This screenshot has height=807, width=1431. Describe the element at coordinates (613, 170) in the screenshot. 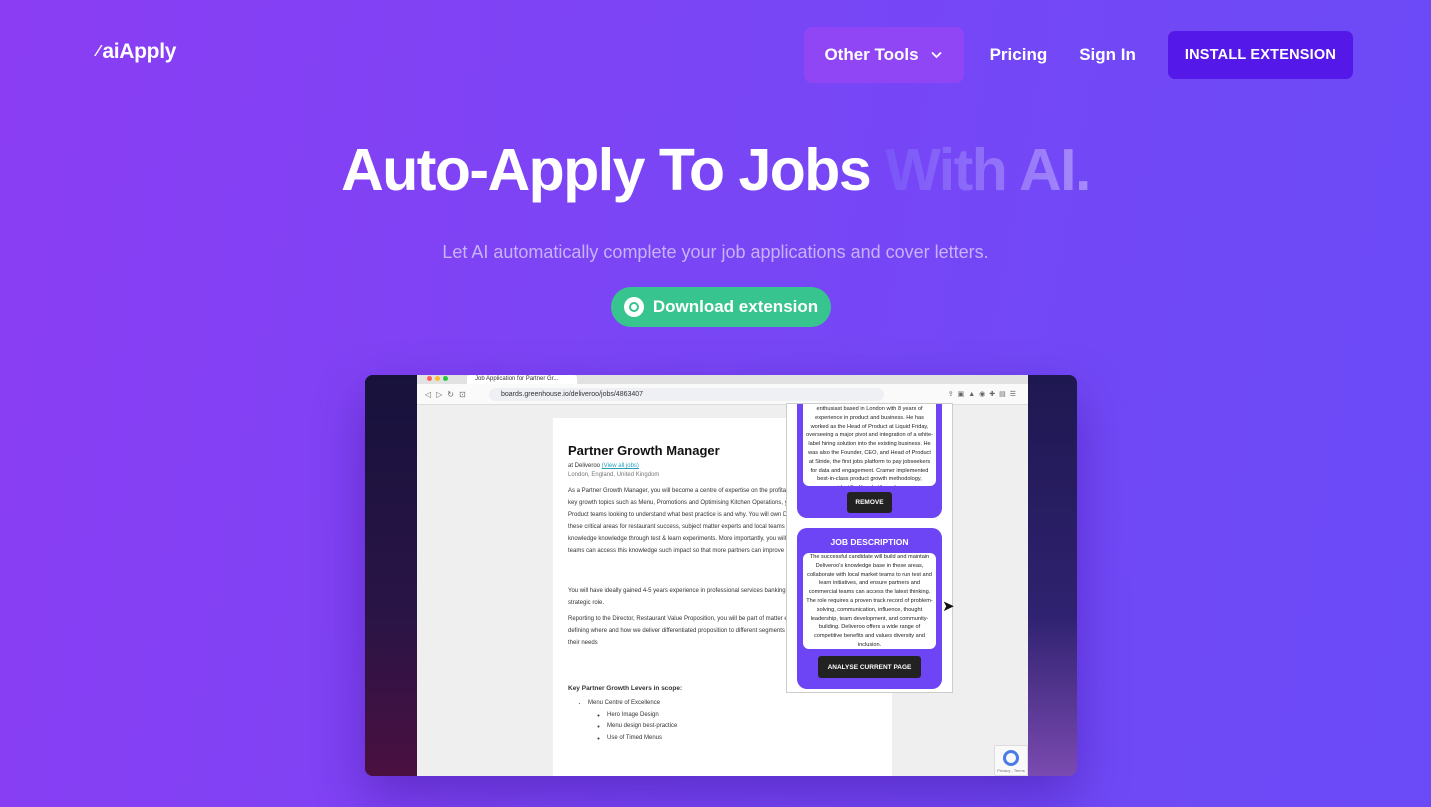

I see `headline-main: Auto-Apply To Jobs` at that location.